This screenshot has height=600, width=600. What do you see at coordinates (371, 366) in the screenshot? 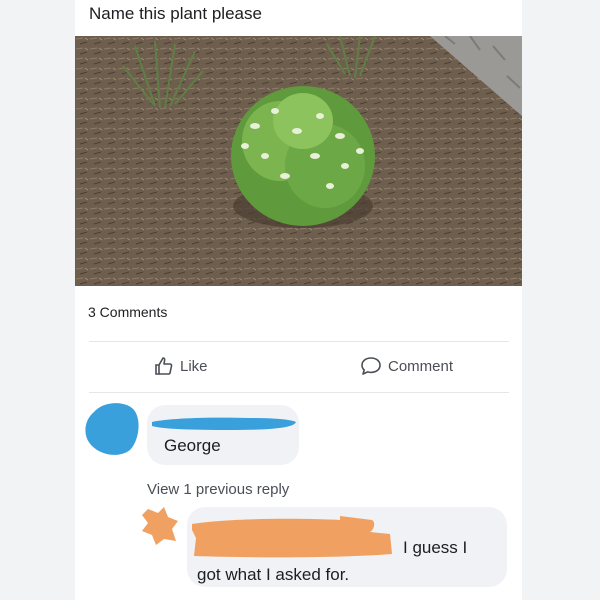
I see `speech-bubble-icon` at bounding box center [371, 366].